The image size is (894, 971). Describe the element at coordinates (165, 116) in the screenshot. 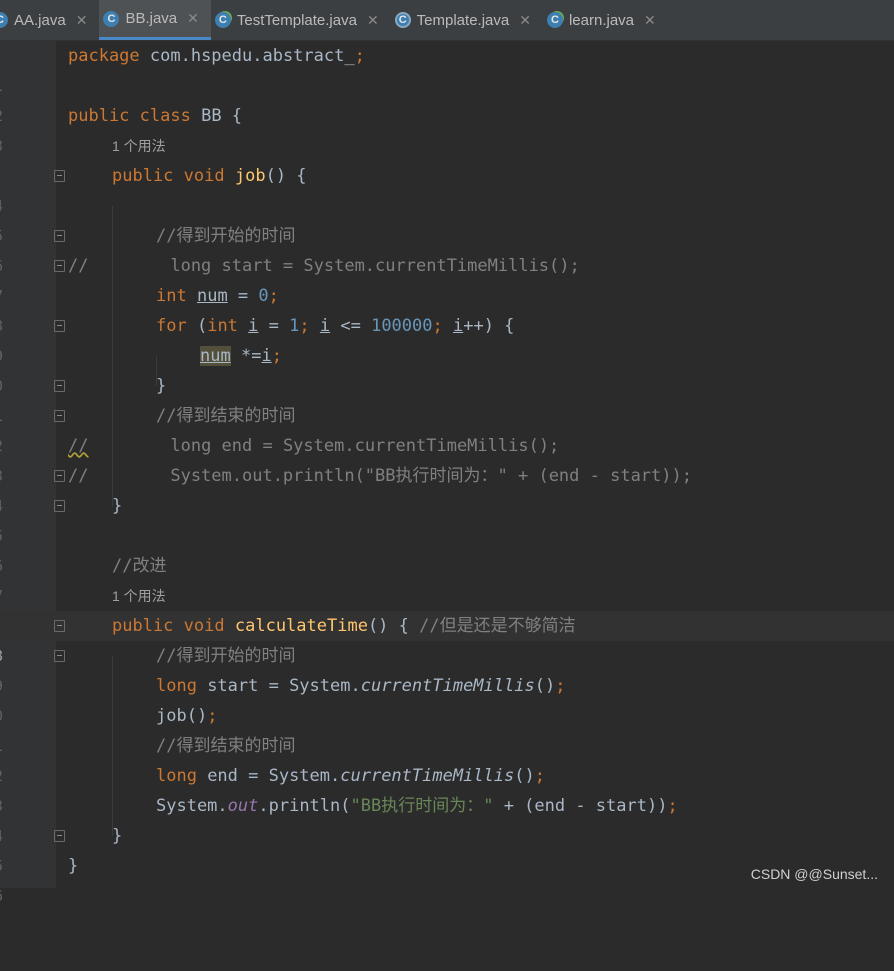

I see `keyword: class` at that location.